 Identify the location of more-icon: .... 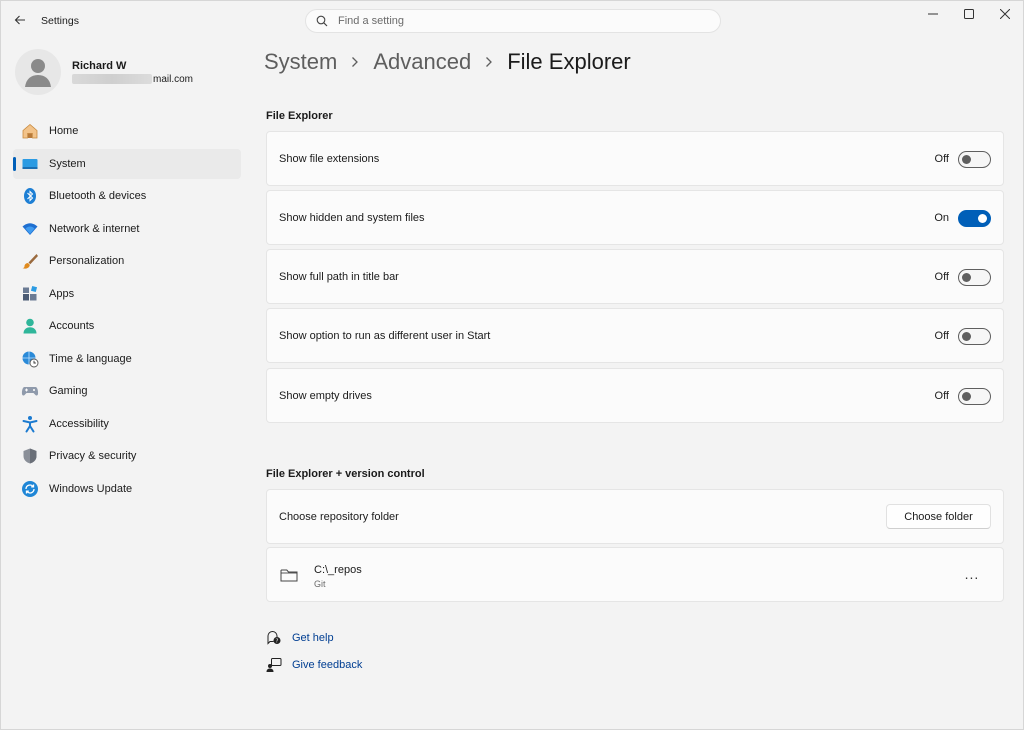
(972, 574).